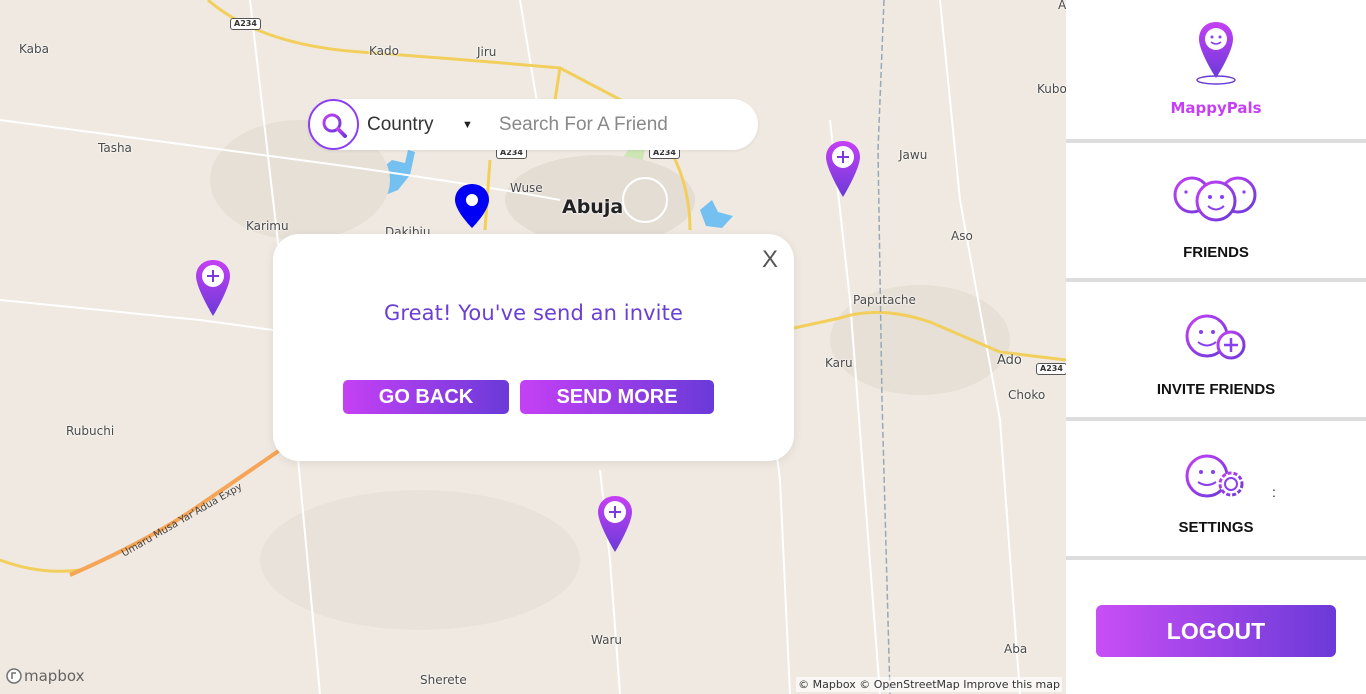  Describe the element at coordinates (426, 397) in the screenshot. I see `go-back-button: GO BACK` at that location.